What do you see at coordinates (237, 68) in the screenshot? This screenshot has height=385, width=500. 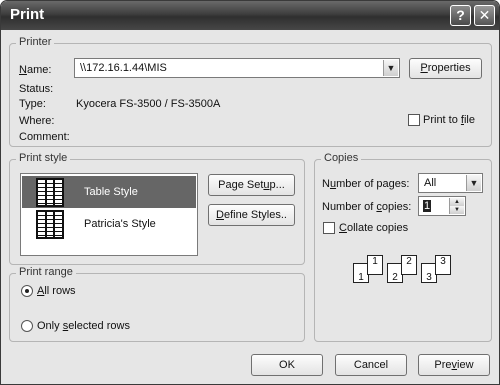 I see `printer-name-select: \\172.16.1.44\MIS ▼` at bounding box center [237, 68].